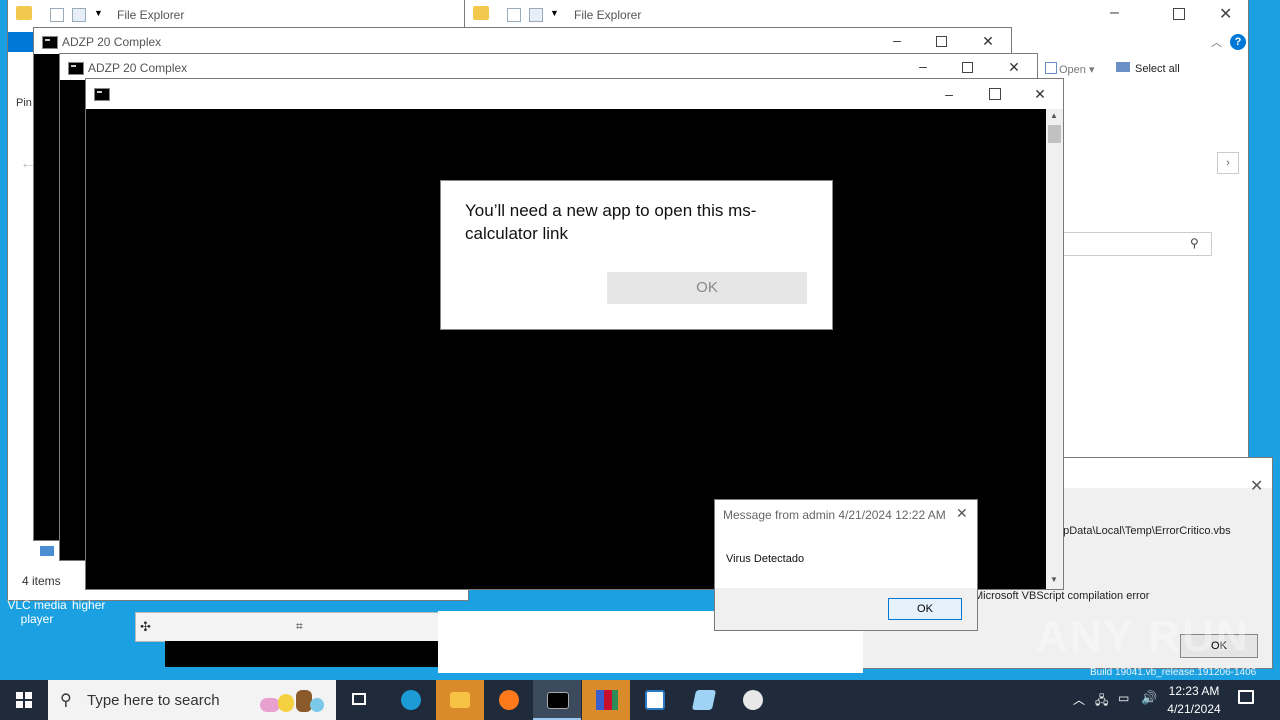 The image size is (1280, 720). What do you see at coordinates (509, 700) in the screenshot?
I see `firefox-icon` at bounding box center [509, 700].